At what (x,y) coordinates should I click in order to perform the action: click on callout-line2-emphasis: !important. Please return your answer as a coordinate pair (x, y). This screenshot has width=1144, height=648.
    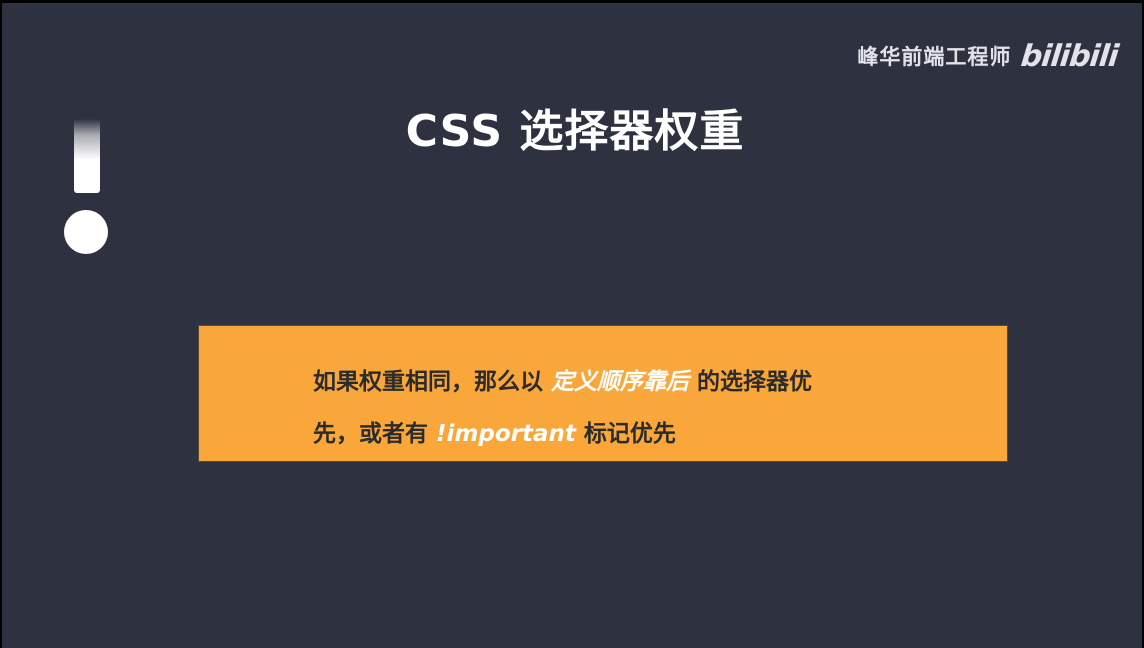
    Looking at the image, I should click on (506, 434).